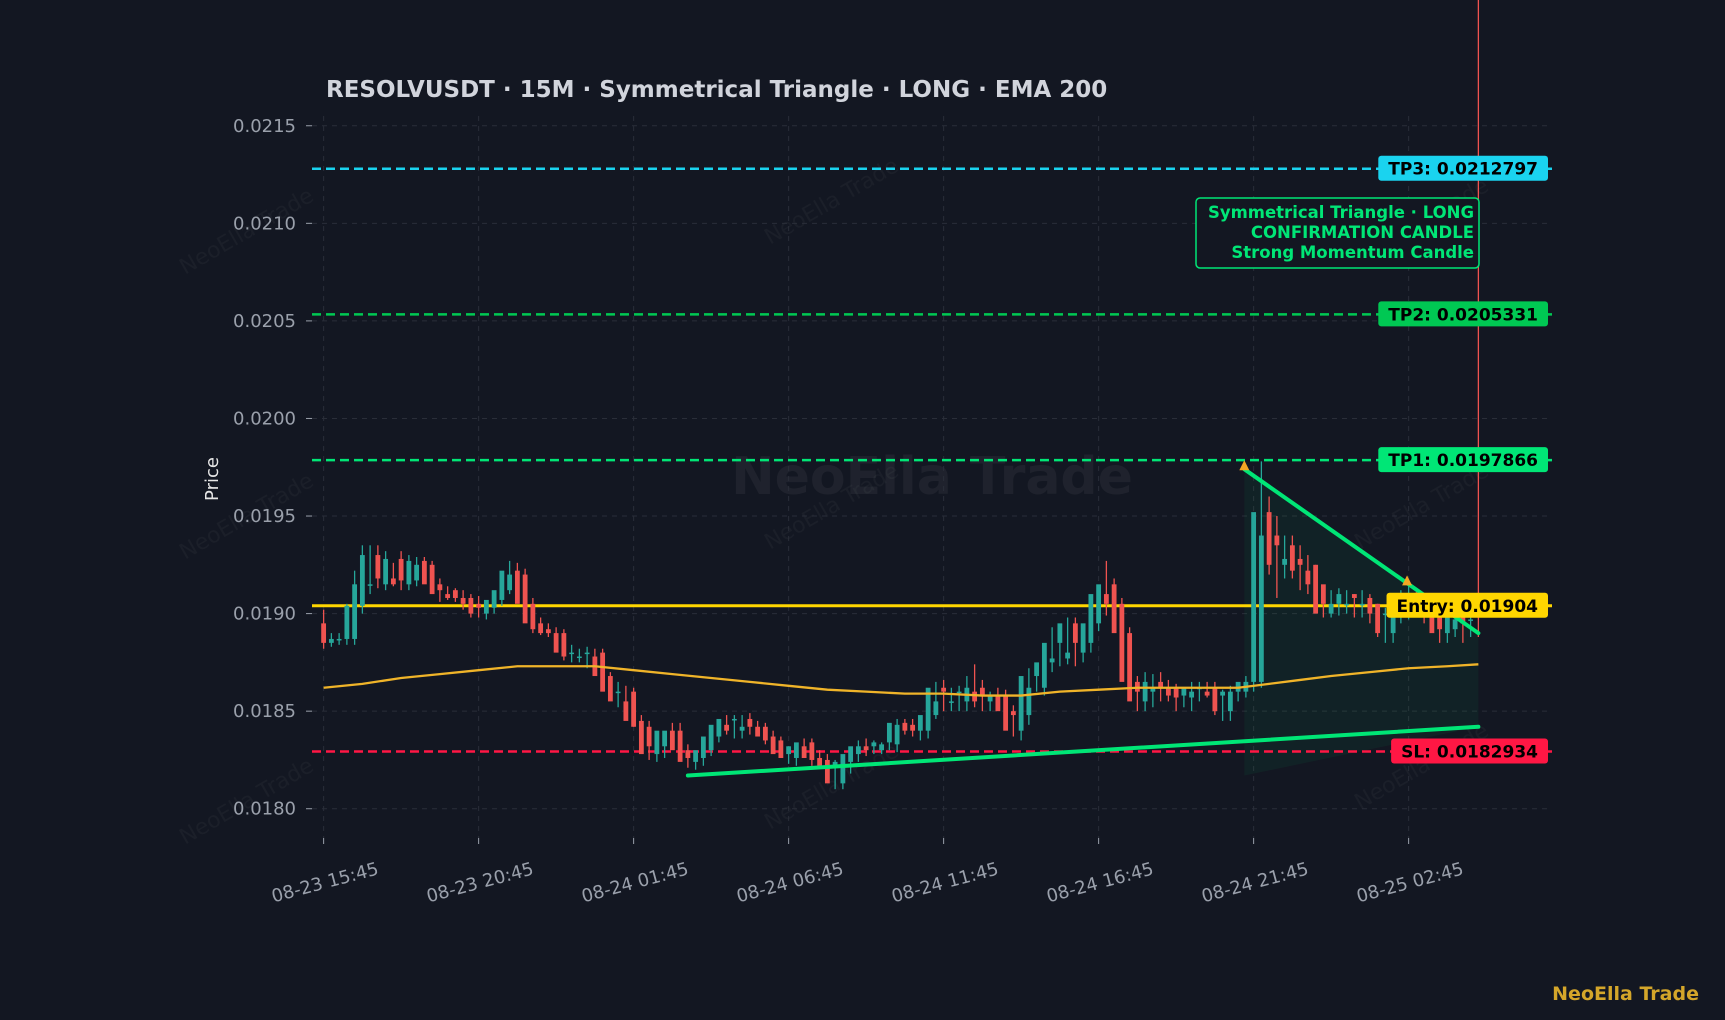 The width and height of the screenshot is (1725, 1020). What do you see at coordinates (1410, 883) in the screenshot?
I see `x-tick-label: 08-25 02:45` at bounding box center [1410, 883].